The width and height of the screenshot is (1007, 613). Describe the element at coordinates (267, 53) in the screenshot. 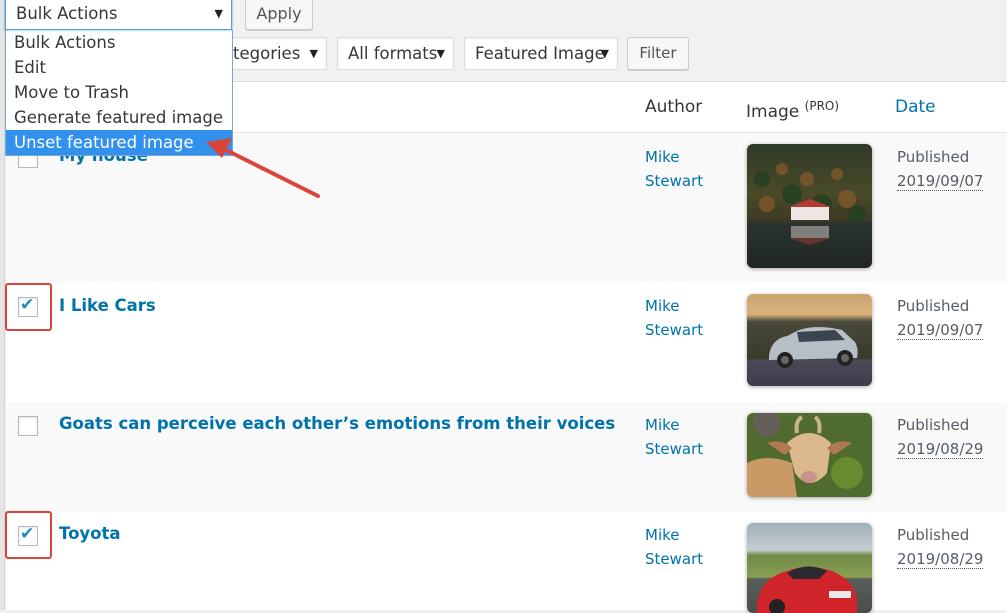

I see `categories-filter-value: tegories` at that location.